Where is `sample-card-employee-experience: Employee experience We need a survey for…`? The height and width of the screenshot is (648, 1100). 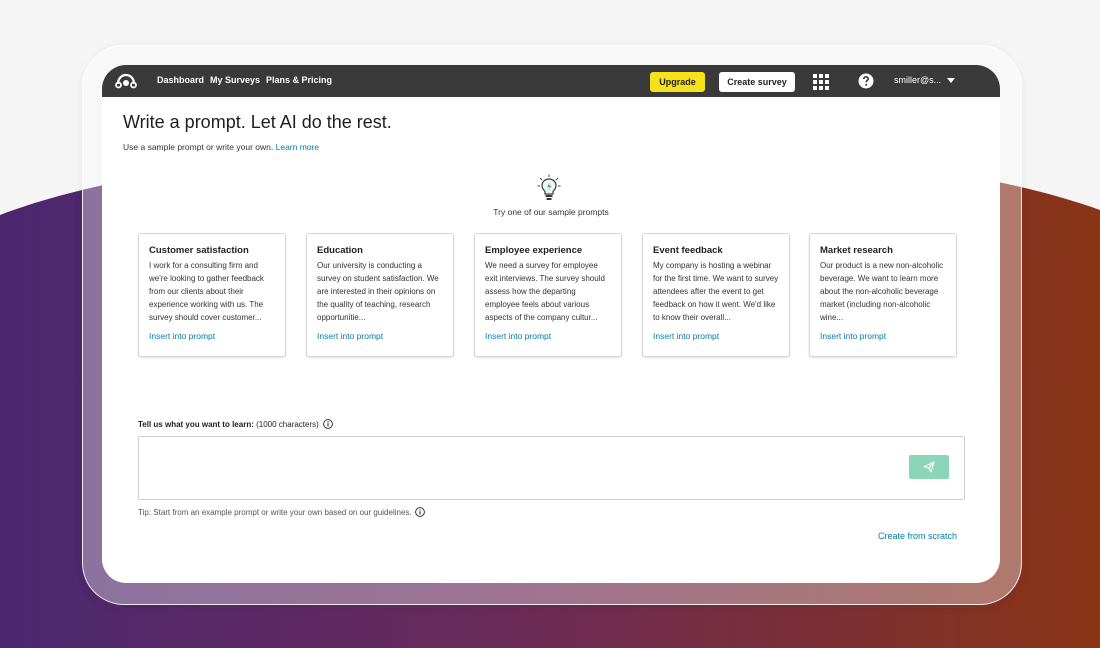
sample-card-employee-experience: Employee experience We need a survey for… is located at coordinates (548, 295).